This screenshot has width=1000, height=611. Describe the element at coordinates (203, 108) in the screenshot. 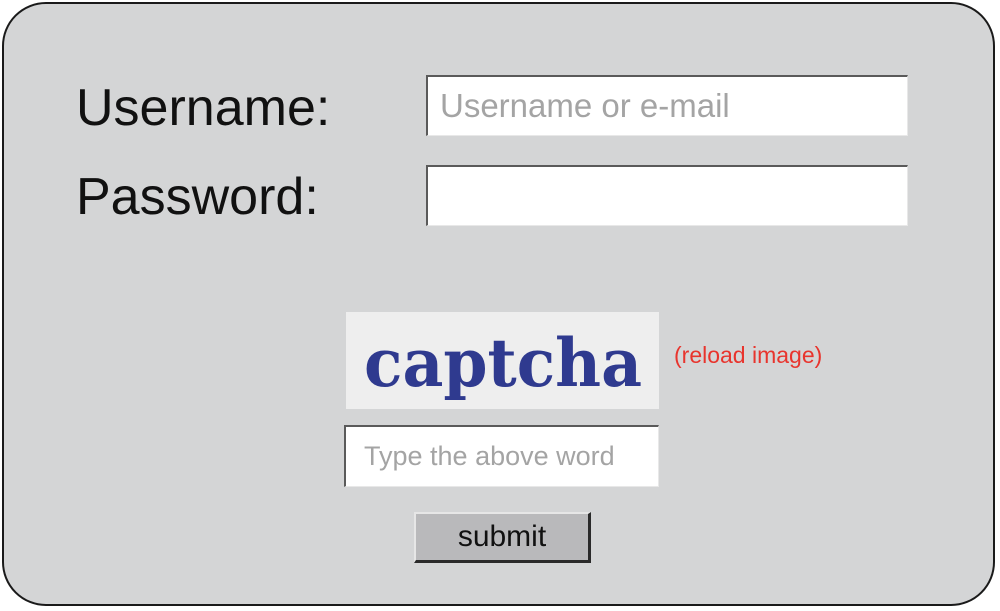

I see `username-label: Username:` at that location.